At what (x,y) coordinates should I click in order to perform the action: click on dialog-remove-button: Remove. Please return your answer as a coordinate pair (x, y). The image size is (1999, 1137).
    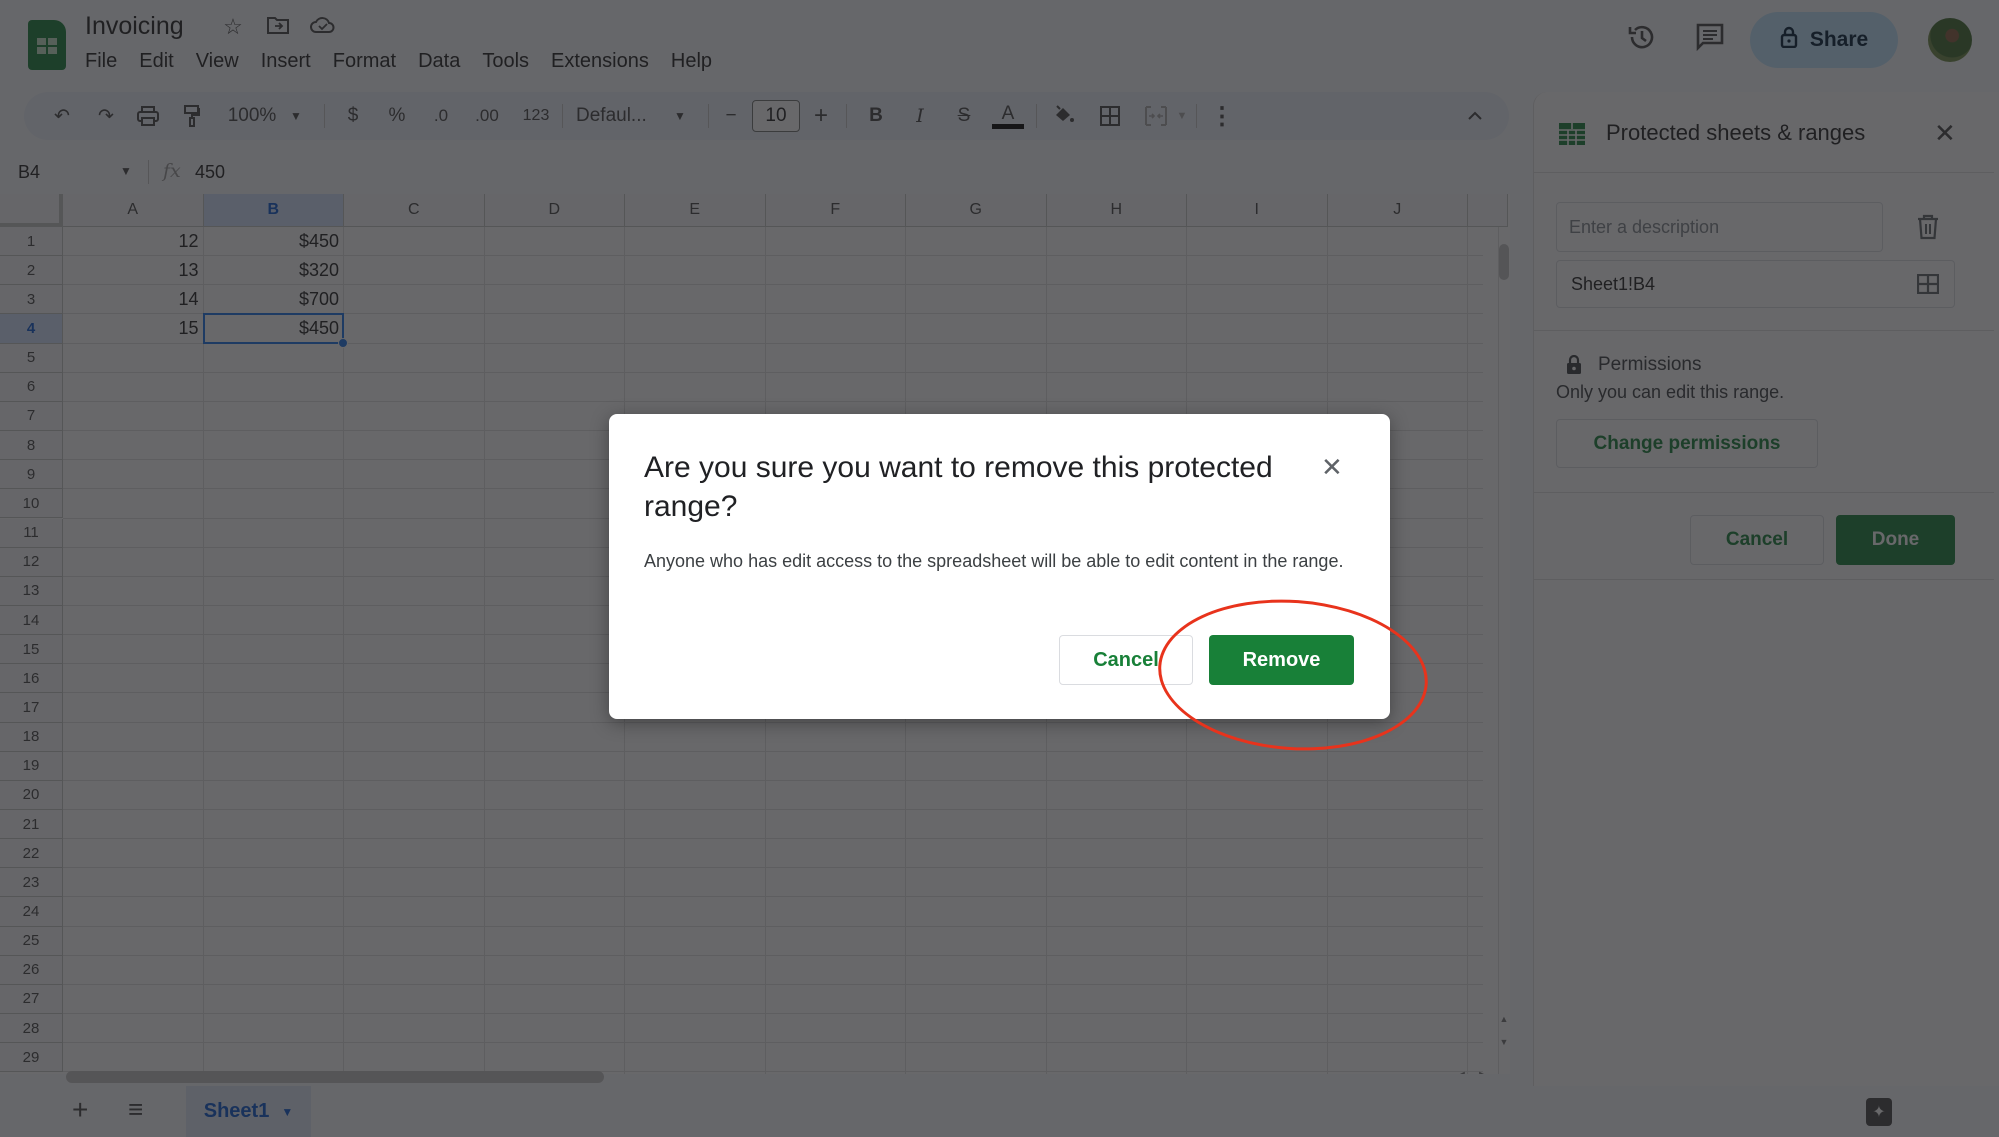
    Looking at the image, I should click on (1281, 660).